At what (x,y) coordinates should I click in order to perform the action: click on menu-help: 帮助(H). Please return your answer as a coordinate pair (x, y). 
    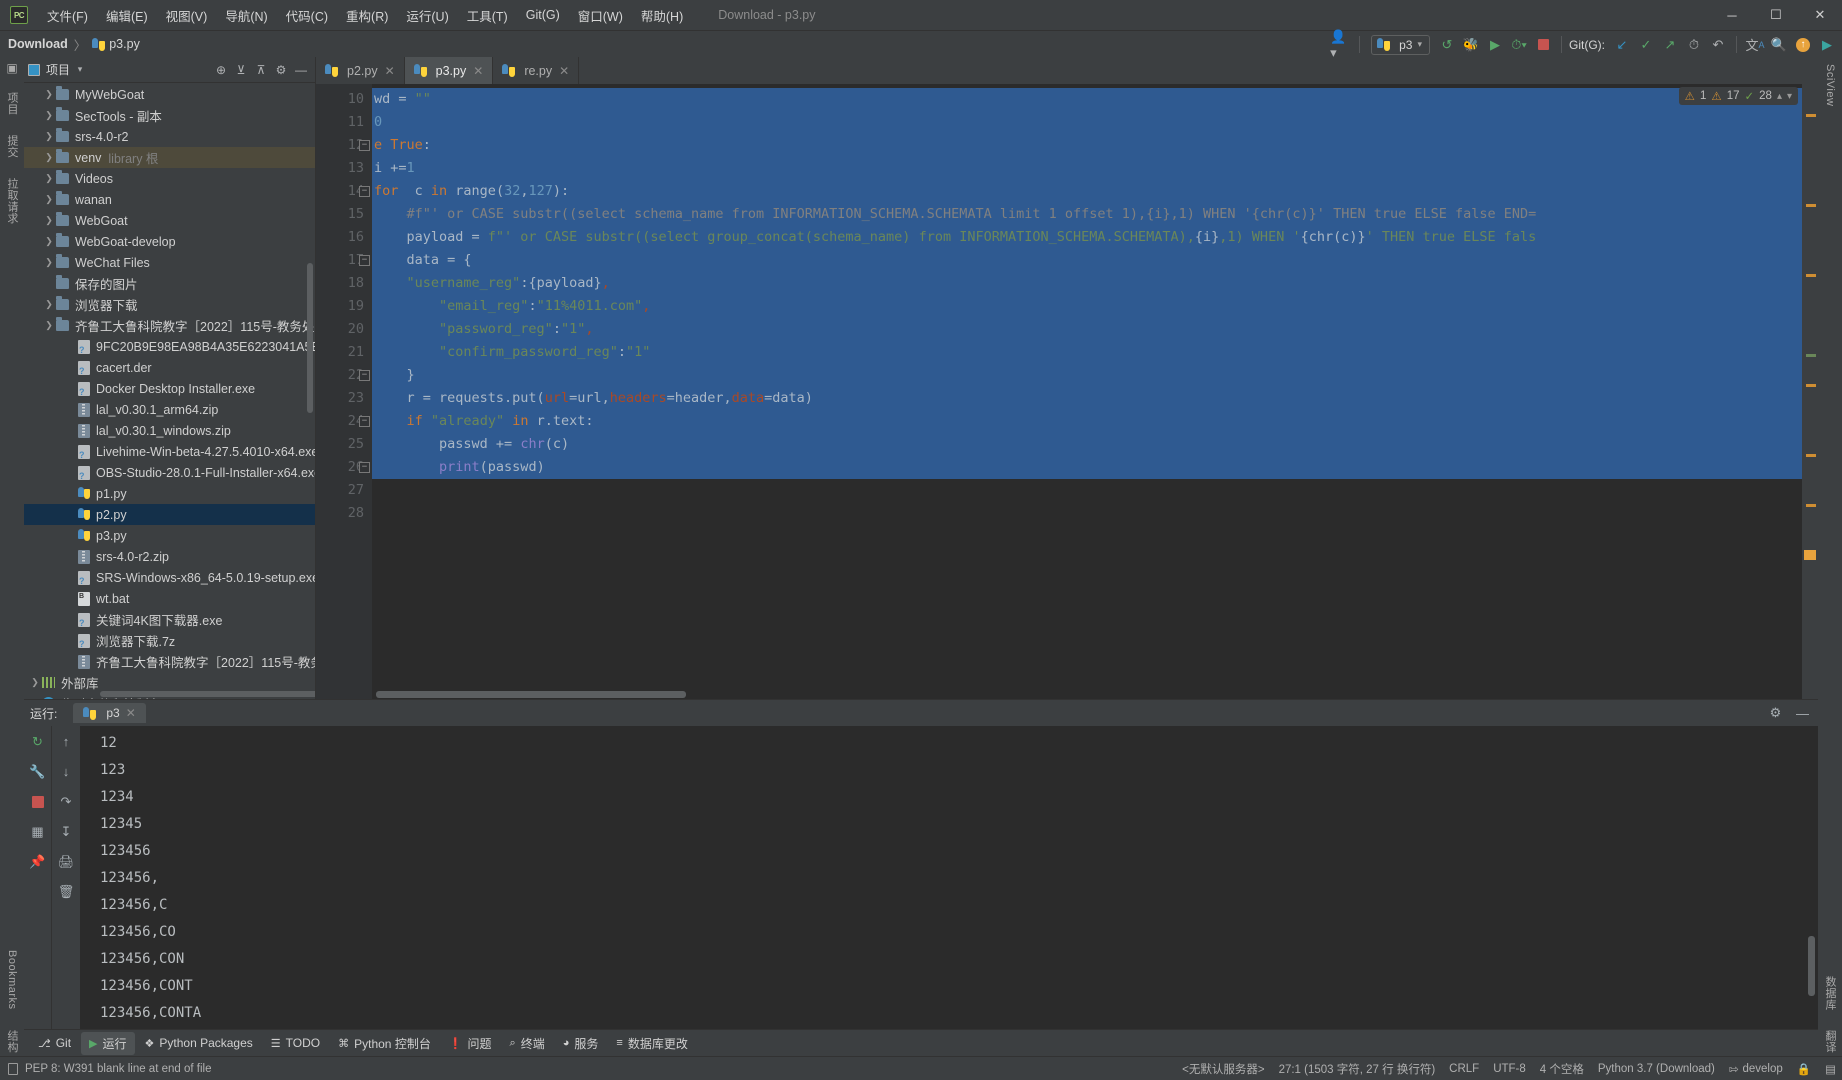
    Looking at the image, I should click on (662, 15).